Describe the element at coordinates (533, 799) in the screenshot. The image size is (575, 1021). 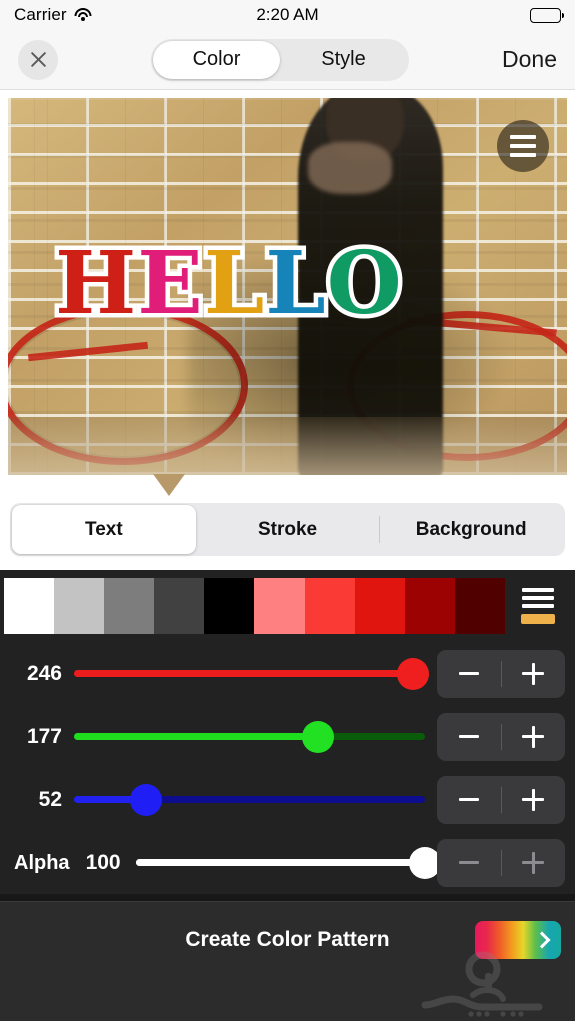
I see `blue-increment-button` at that location.